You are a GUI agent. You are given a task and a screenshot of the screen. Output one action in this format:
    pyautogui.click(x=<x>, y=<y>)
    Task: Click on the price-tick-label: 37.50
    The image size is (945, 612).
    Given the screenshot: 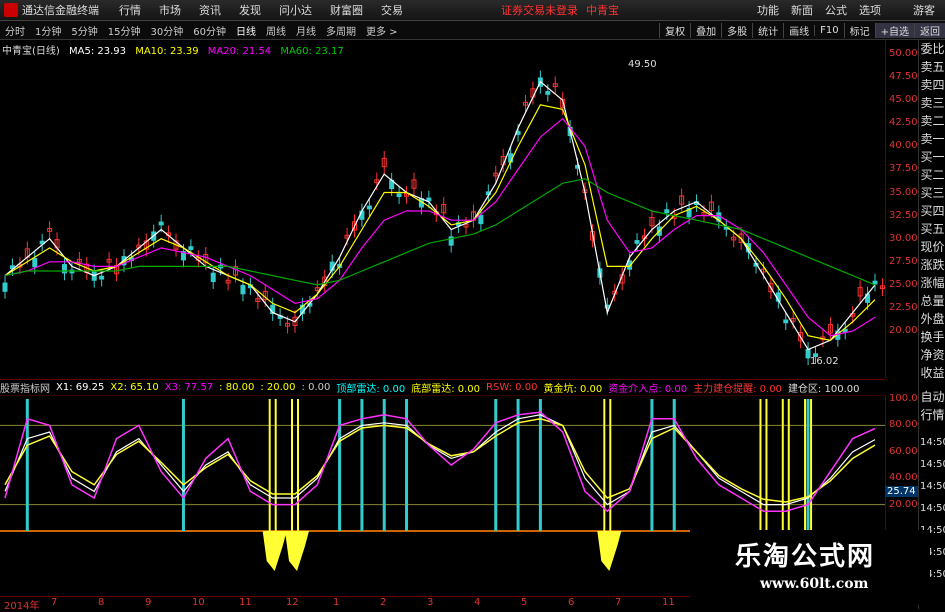 What is the action you would take?
    pyautogui.click(x=903, y=169)
    